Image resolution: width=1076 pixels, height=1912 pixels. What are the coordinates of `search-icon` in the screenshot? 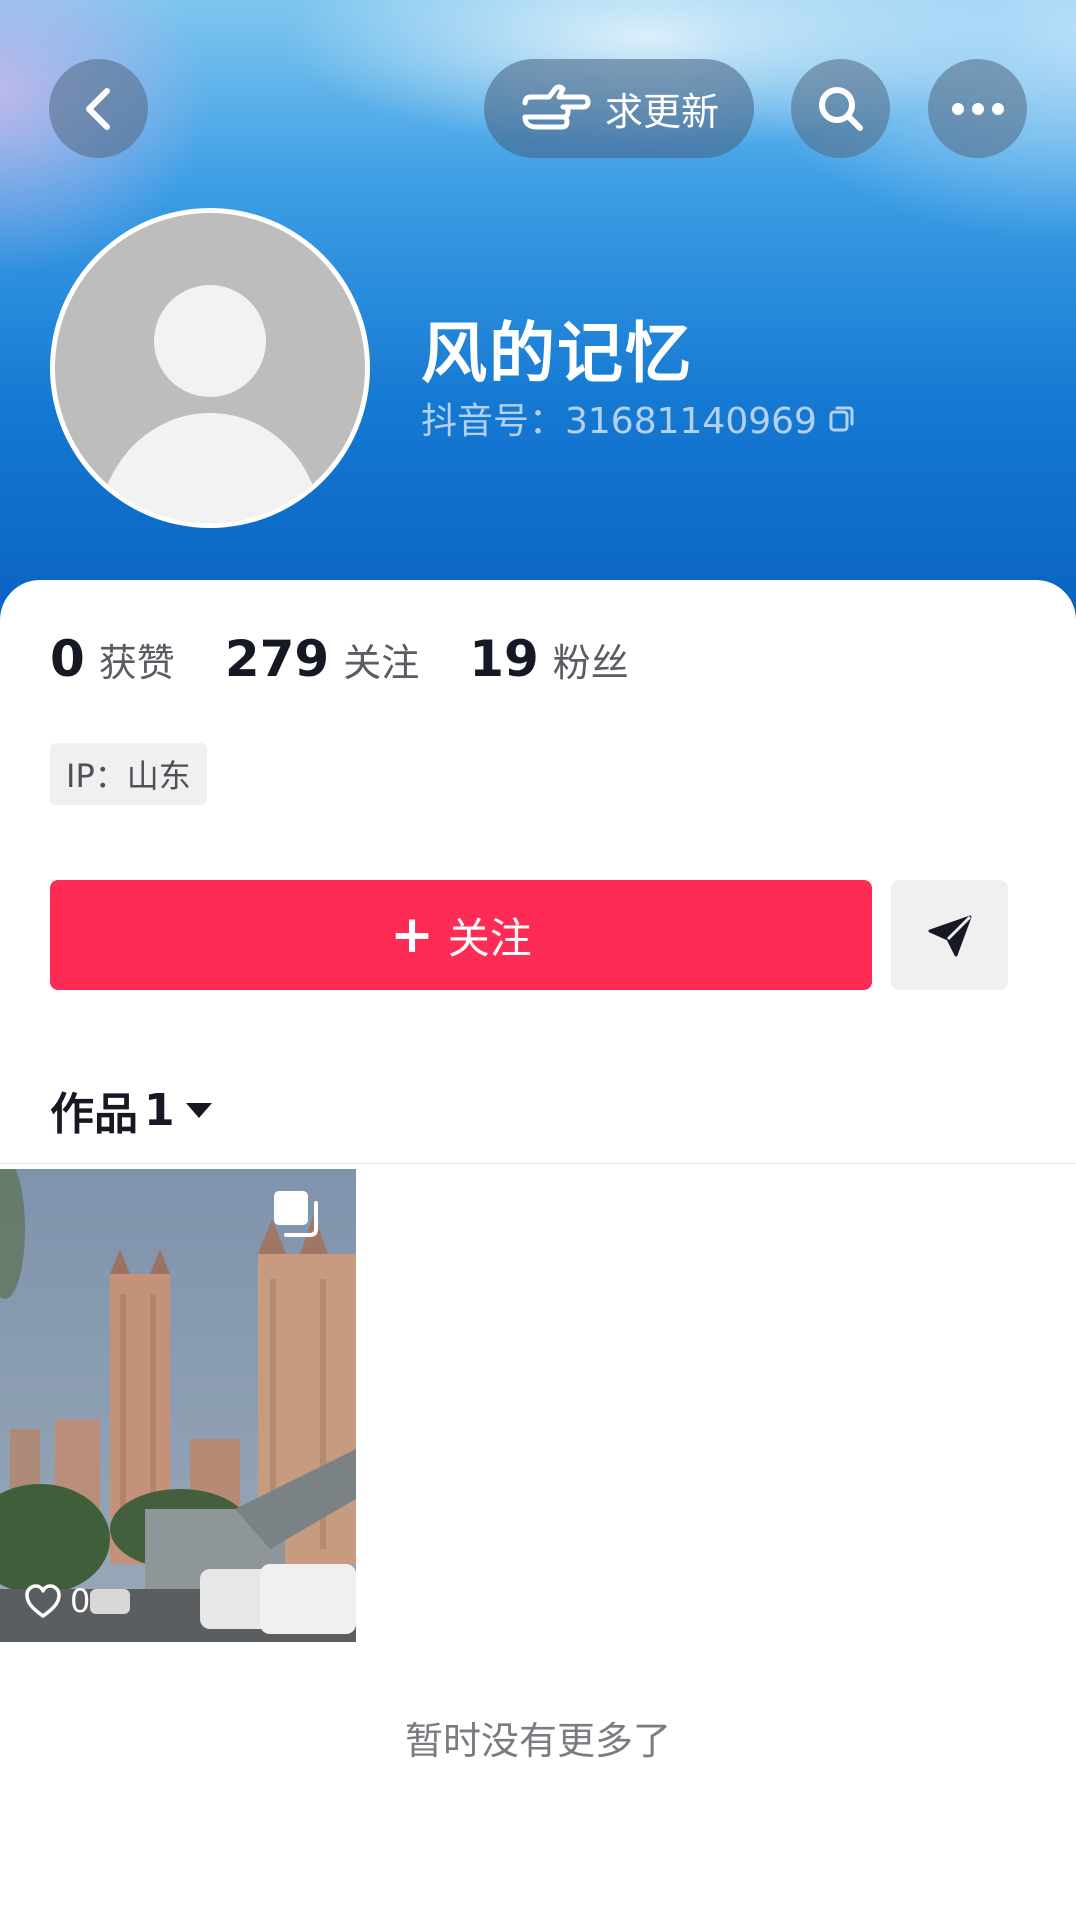 It's located at (840, 108).